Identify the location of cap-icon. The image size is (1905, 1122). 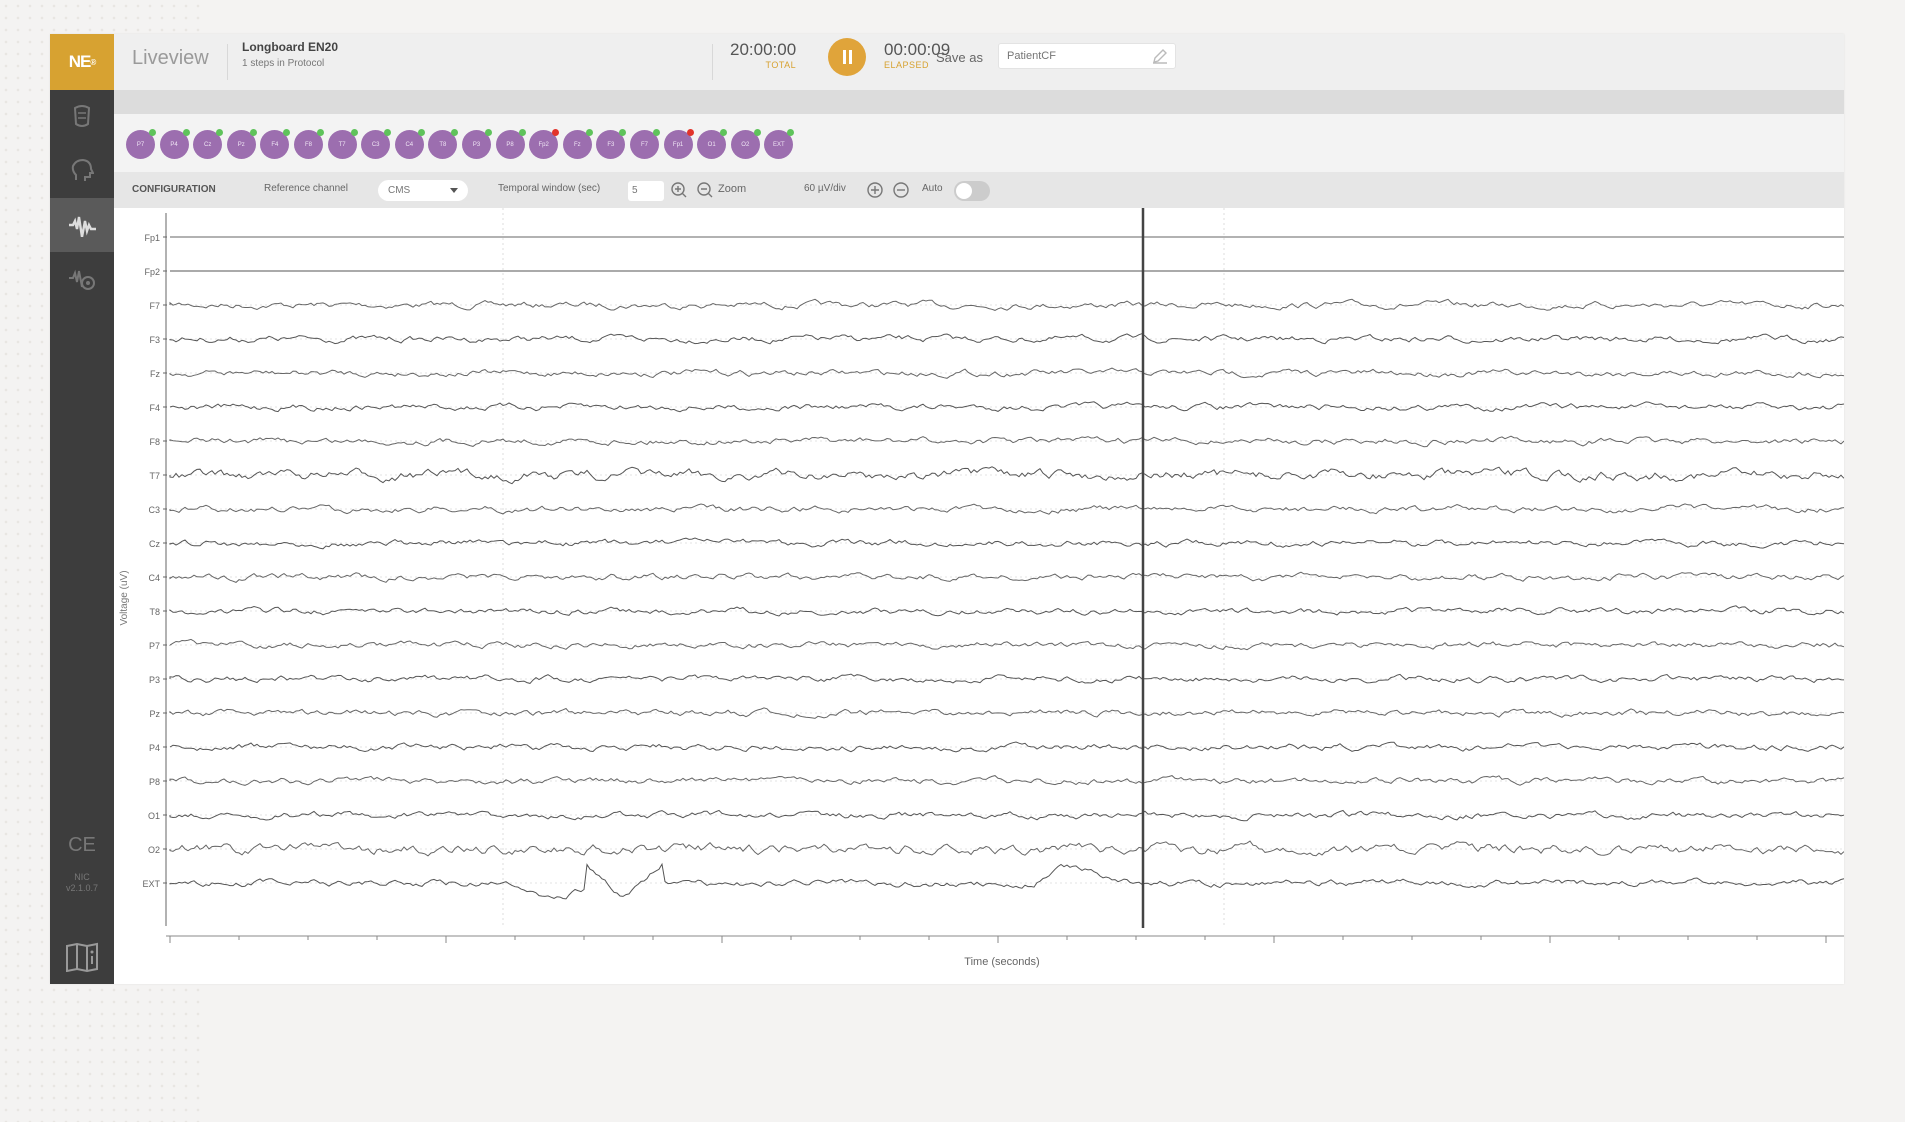
(82, 116).